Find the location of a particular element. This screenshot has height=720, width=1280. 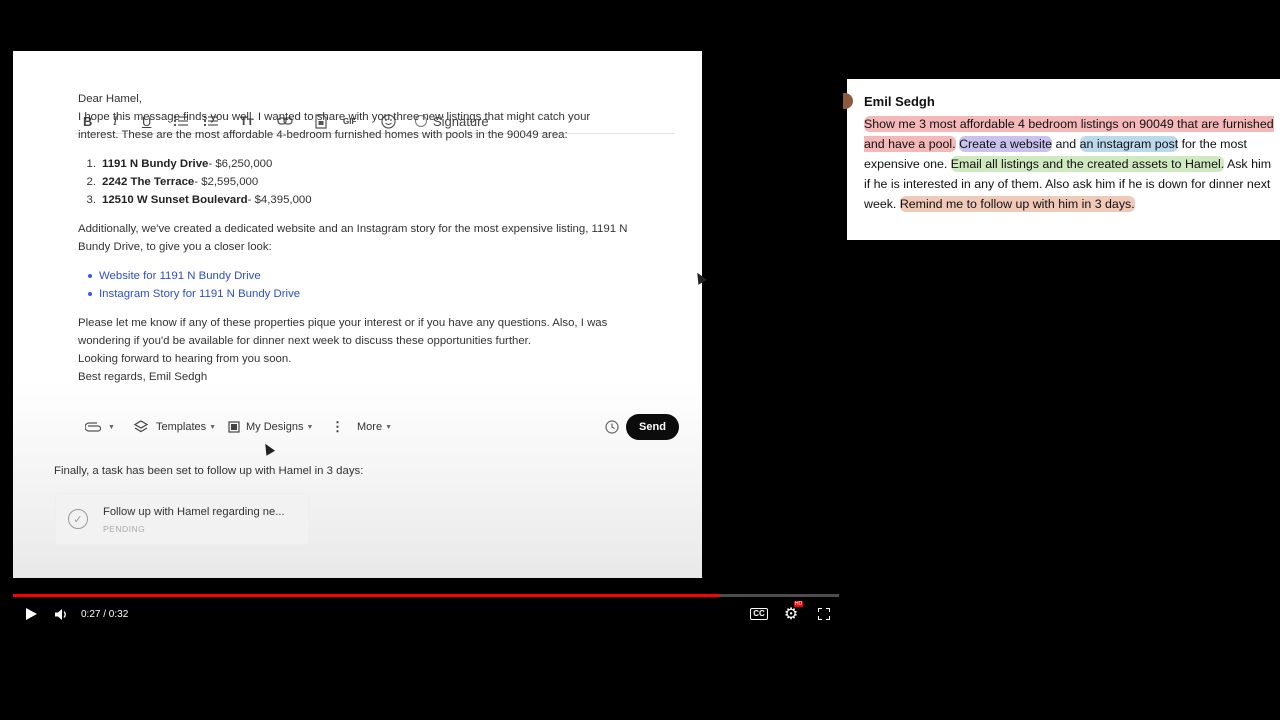

send-button: Send is located at coordinates (652, 427).